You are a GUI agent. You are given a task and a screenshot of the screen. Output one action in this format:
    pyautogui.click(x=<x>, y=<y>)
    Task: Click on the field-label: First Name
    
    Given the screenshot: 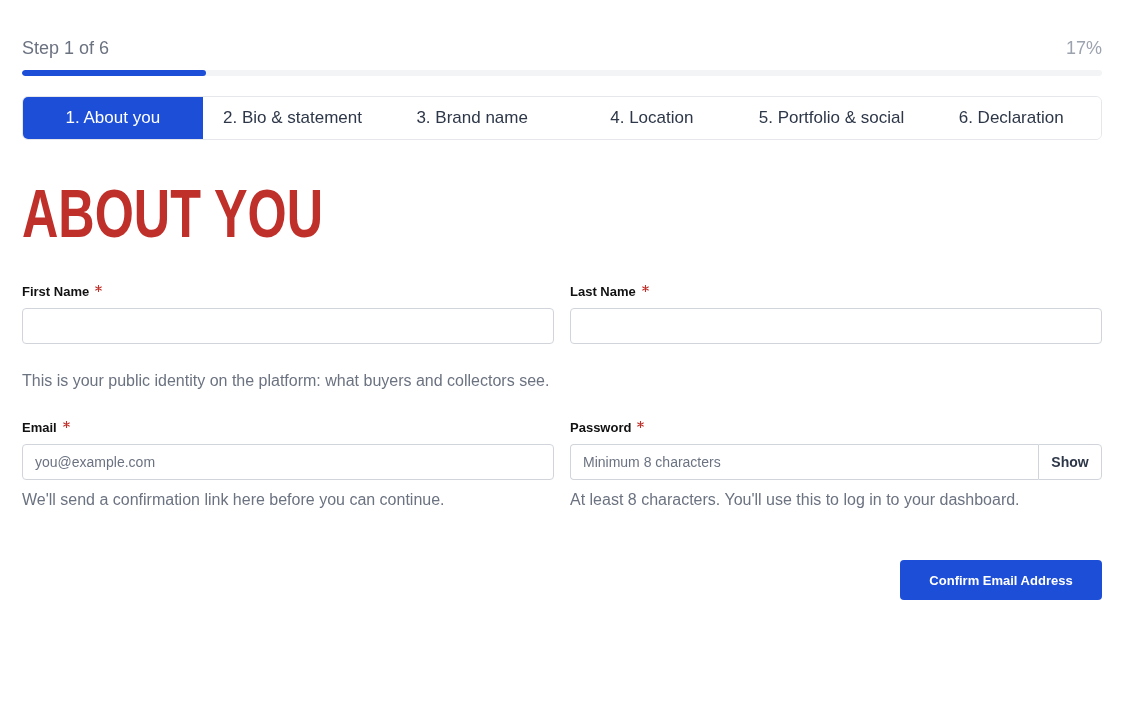 What is the action you would take?
    pyautogui.click(x=56, y=292)
    